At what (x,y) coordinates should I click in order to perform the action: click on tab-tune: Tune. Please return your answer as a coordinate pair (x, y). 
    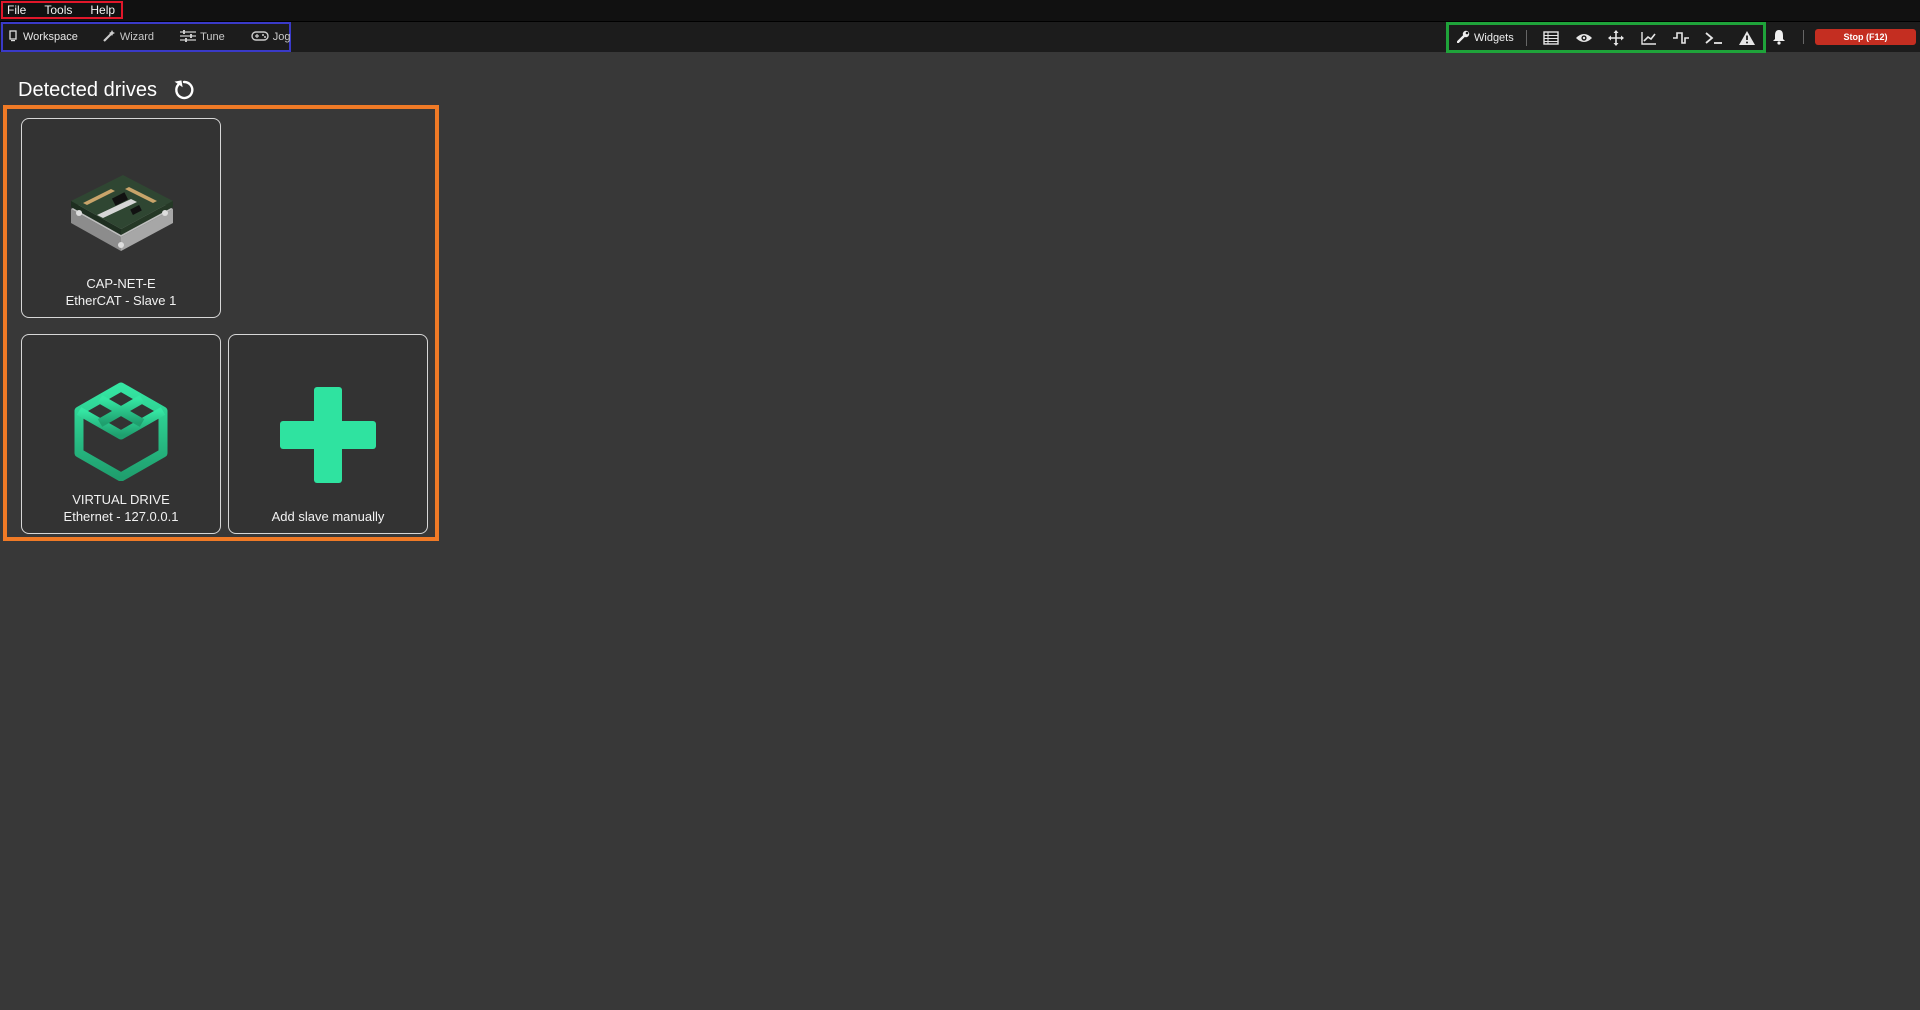
    Looking at the image, I should click on (202, 37).